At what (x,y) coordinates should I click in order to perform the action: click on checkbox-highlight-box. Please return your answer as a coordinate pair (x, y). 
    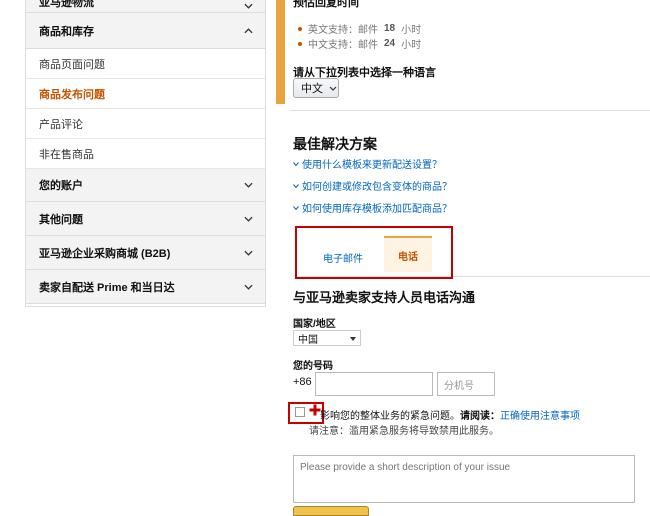
    Looking at the image, I should click on (306, 413).